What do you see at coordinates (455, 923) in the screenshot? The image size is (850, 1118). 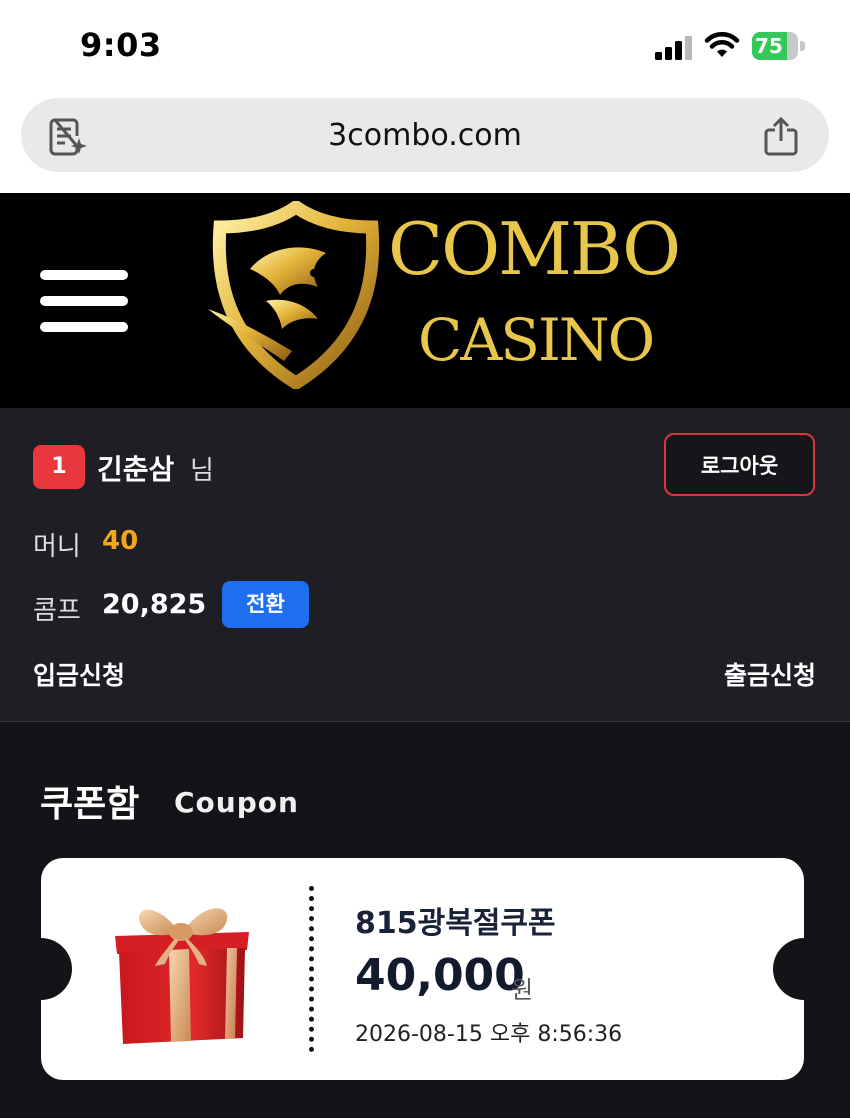 I see `coupon-name: 815광복절쿠폰` at bounding box center [455, 923].